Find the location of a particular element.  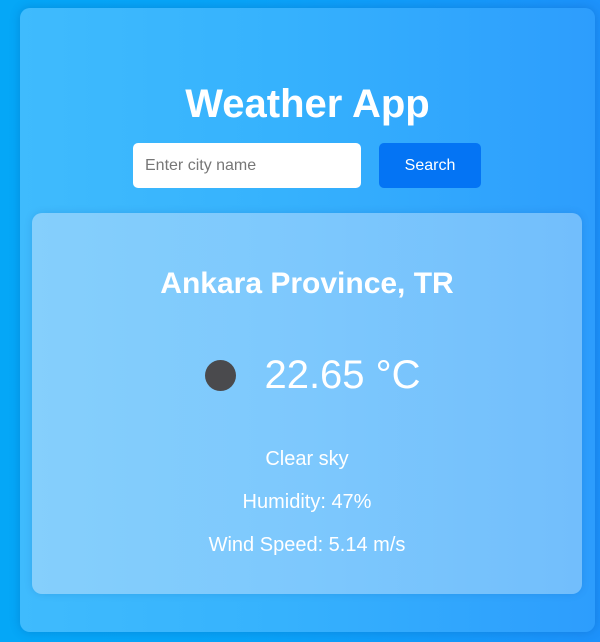

temperature-row: 22.65 °C is located at coordinates (307, 375).